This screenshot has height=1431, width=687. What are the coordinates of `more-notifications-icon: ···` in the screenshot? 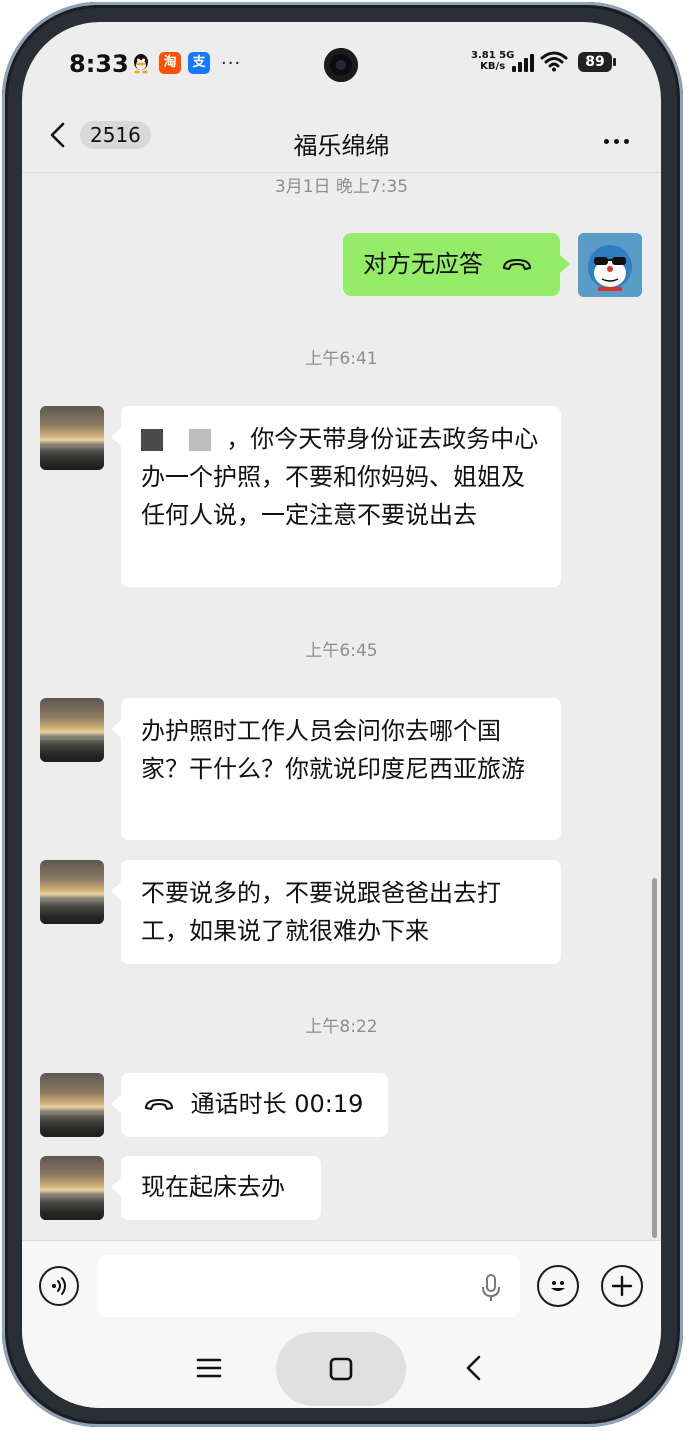 It's located at (231, 63).